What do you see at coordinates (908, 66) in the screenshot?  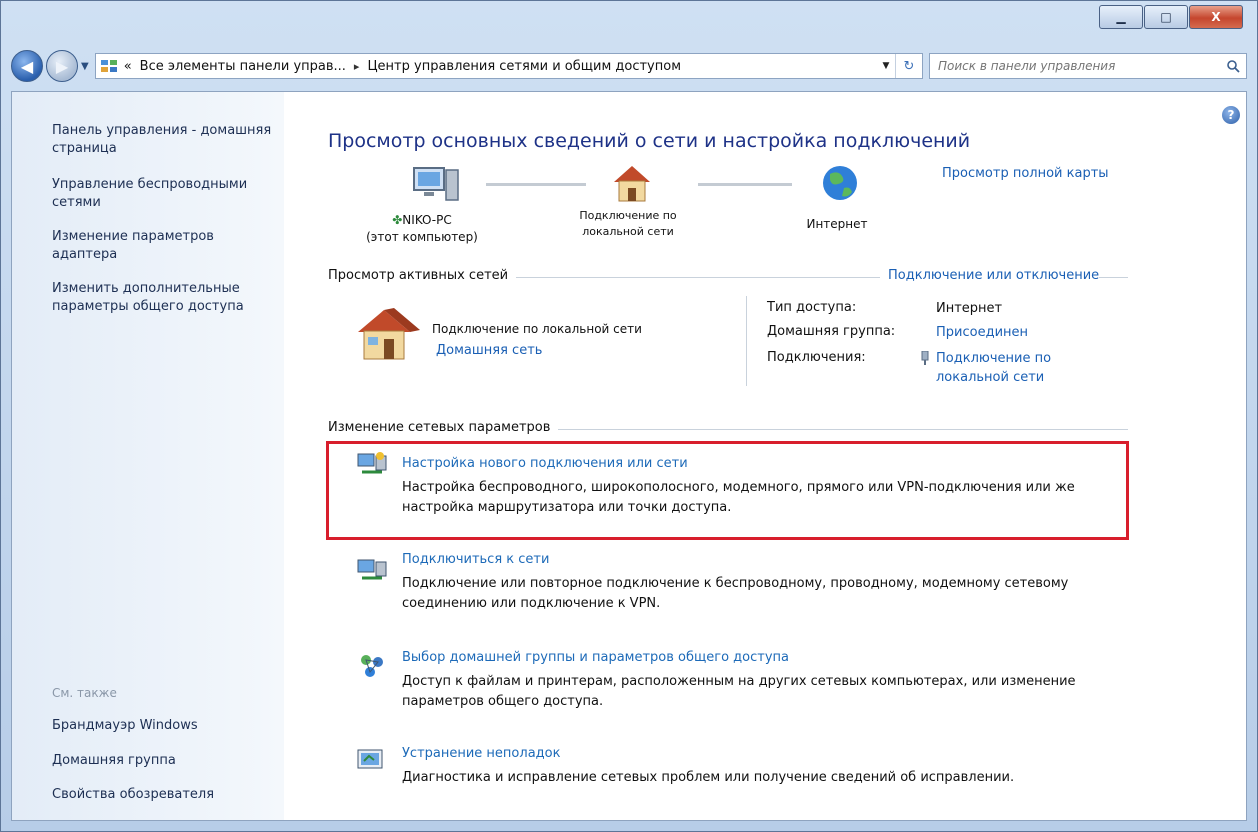 I see `refresh-icon: ↻` at bounding box center [908, 66].